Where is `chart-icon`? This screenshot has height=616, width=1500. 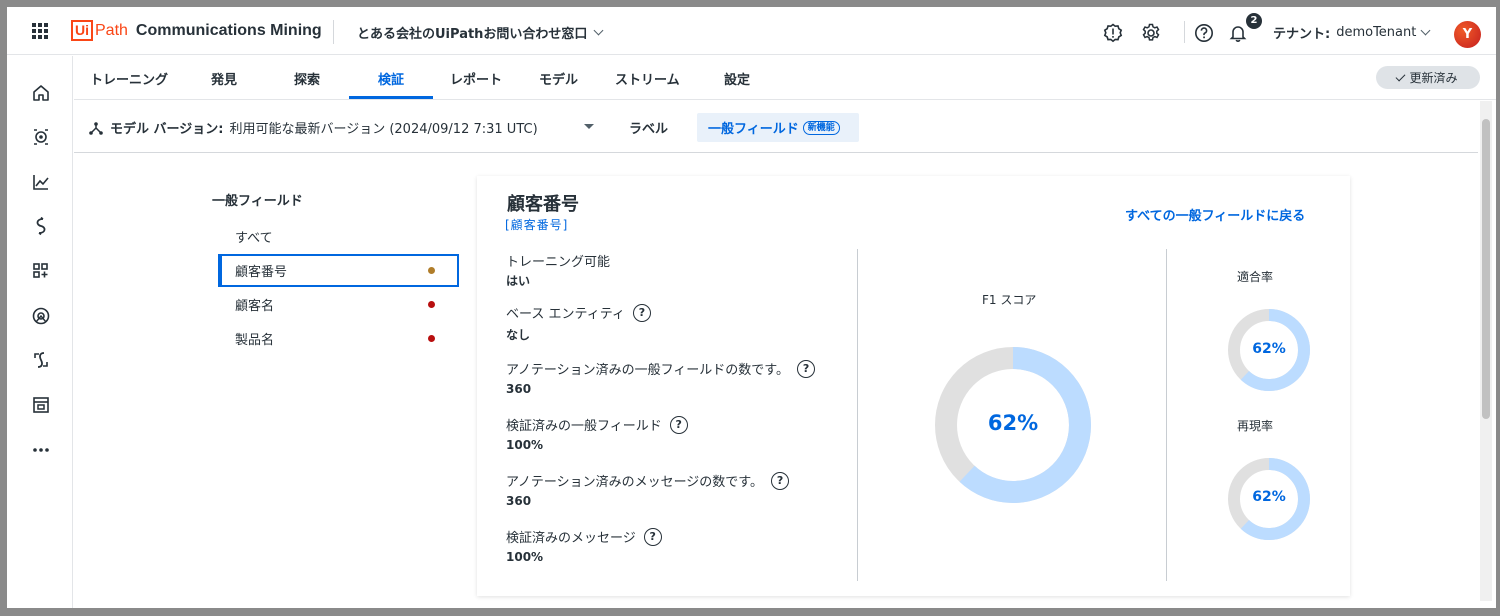 chart-icon is located at coordinates (41, 182).